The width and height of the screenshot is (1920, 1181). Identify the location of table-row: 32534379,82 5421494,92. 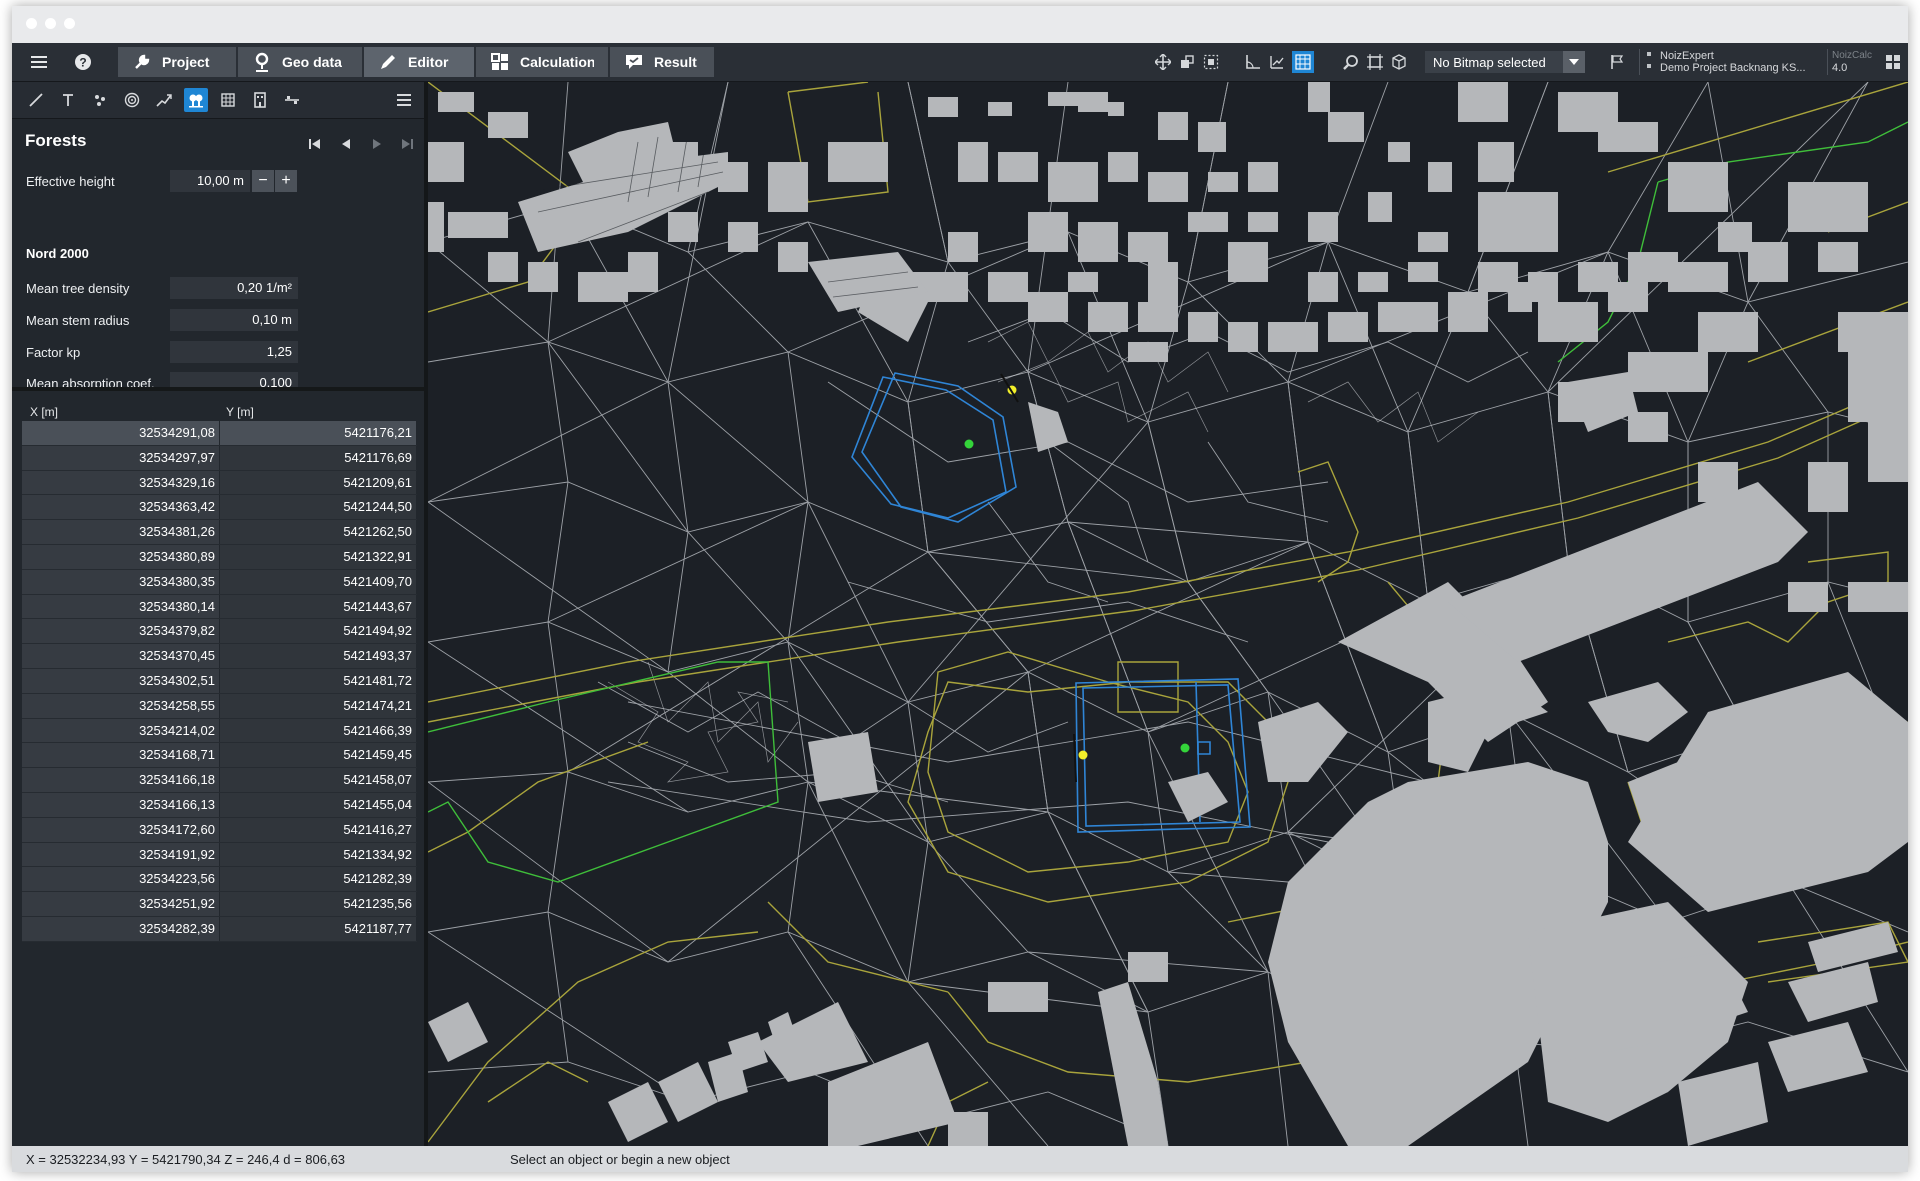
(219, 632).